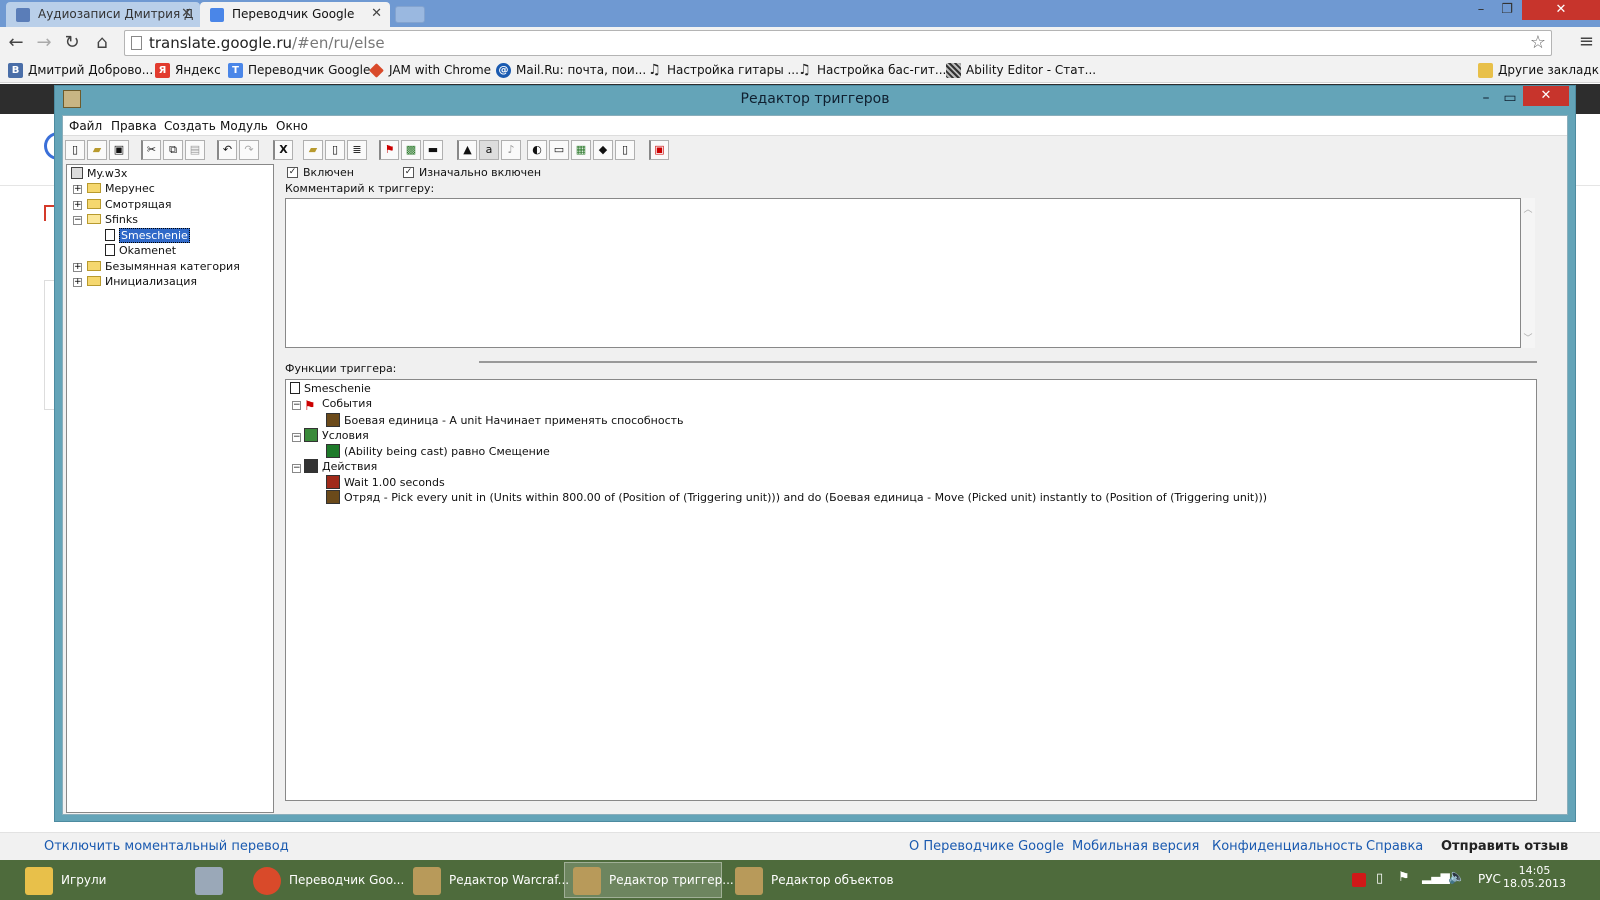 The width and height of the screenshot is (1600, 900). I want to click on taskbar-item, so click(209, 880).